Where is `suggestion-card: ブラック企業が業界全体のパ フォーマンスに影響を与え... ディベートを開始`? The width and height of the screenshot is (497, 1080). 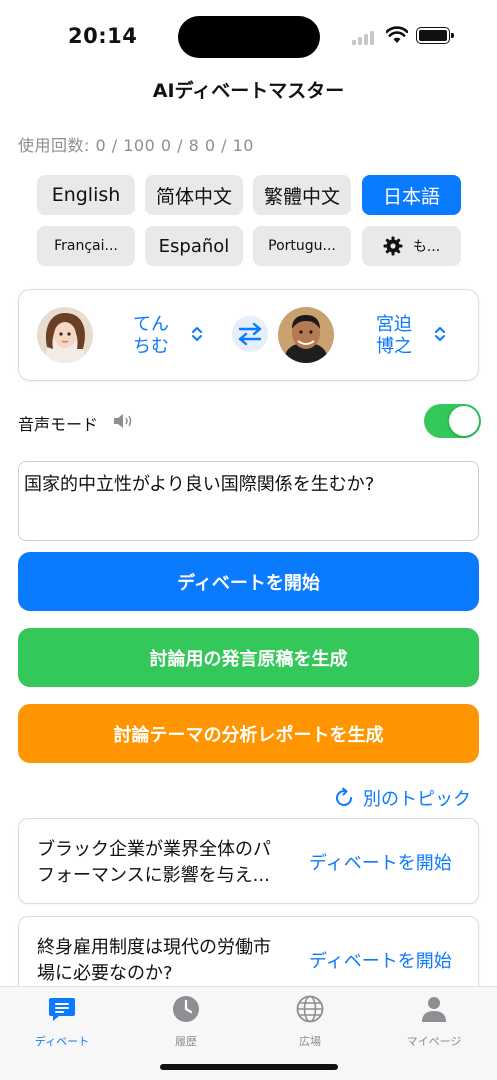
suggestion-card: ブラック企業が業界全体のパ フォーマンスに影響を与え... ディベートを開始 is located at coordinates (248, 861).